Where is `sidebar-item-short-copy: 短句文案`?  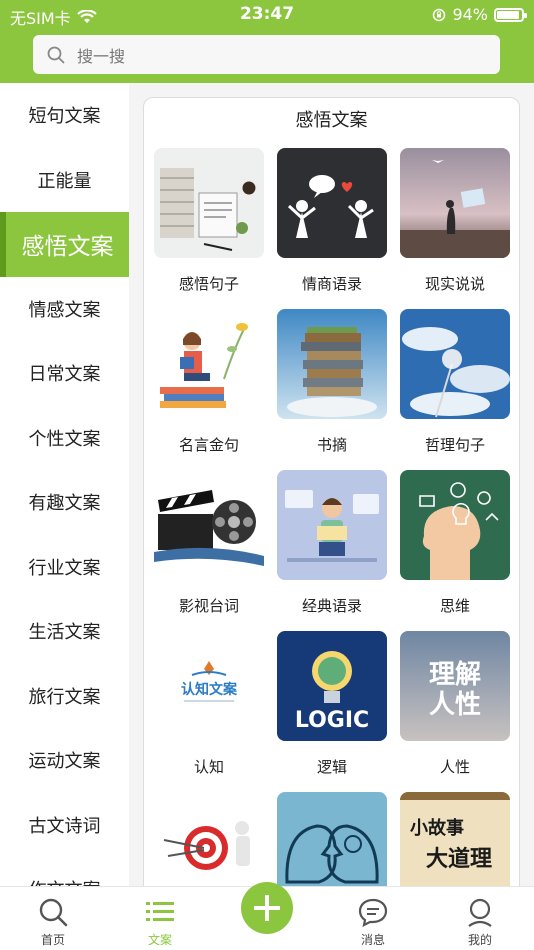
sidebar-item-short-copy: 短句文案 is located at coordinates (64, 115).